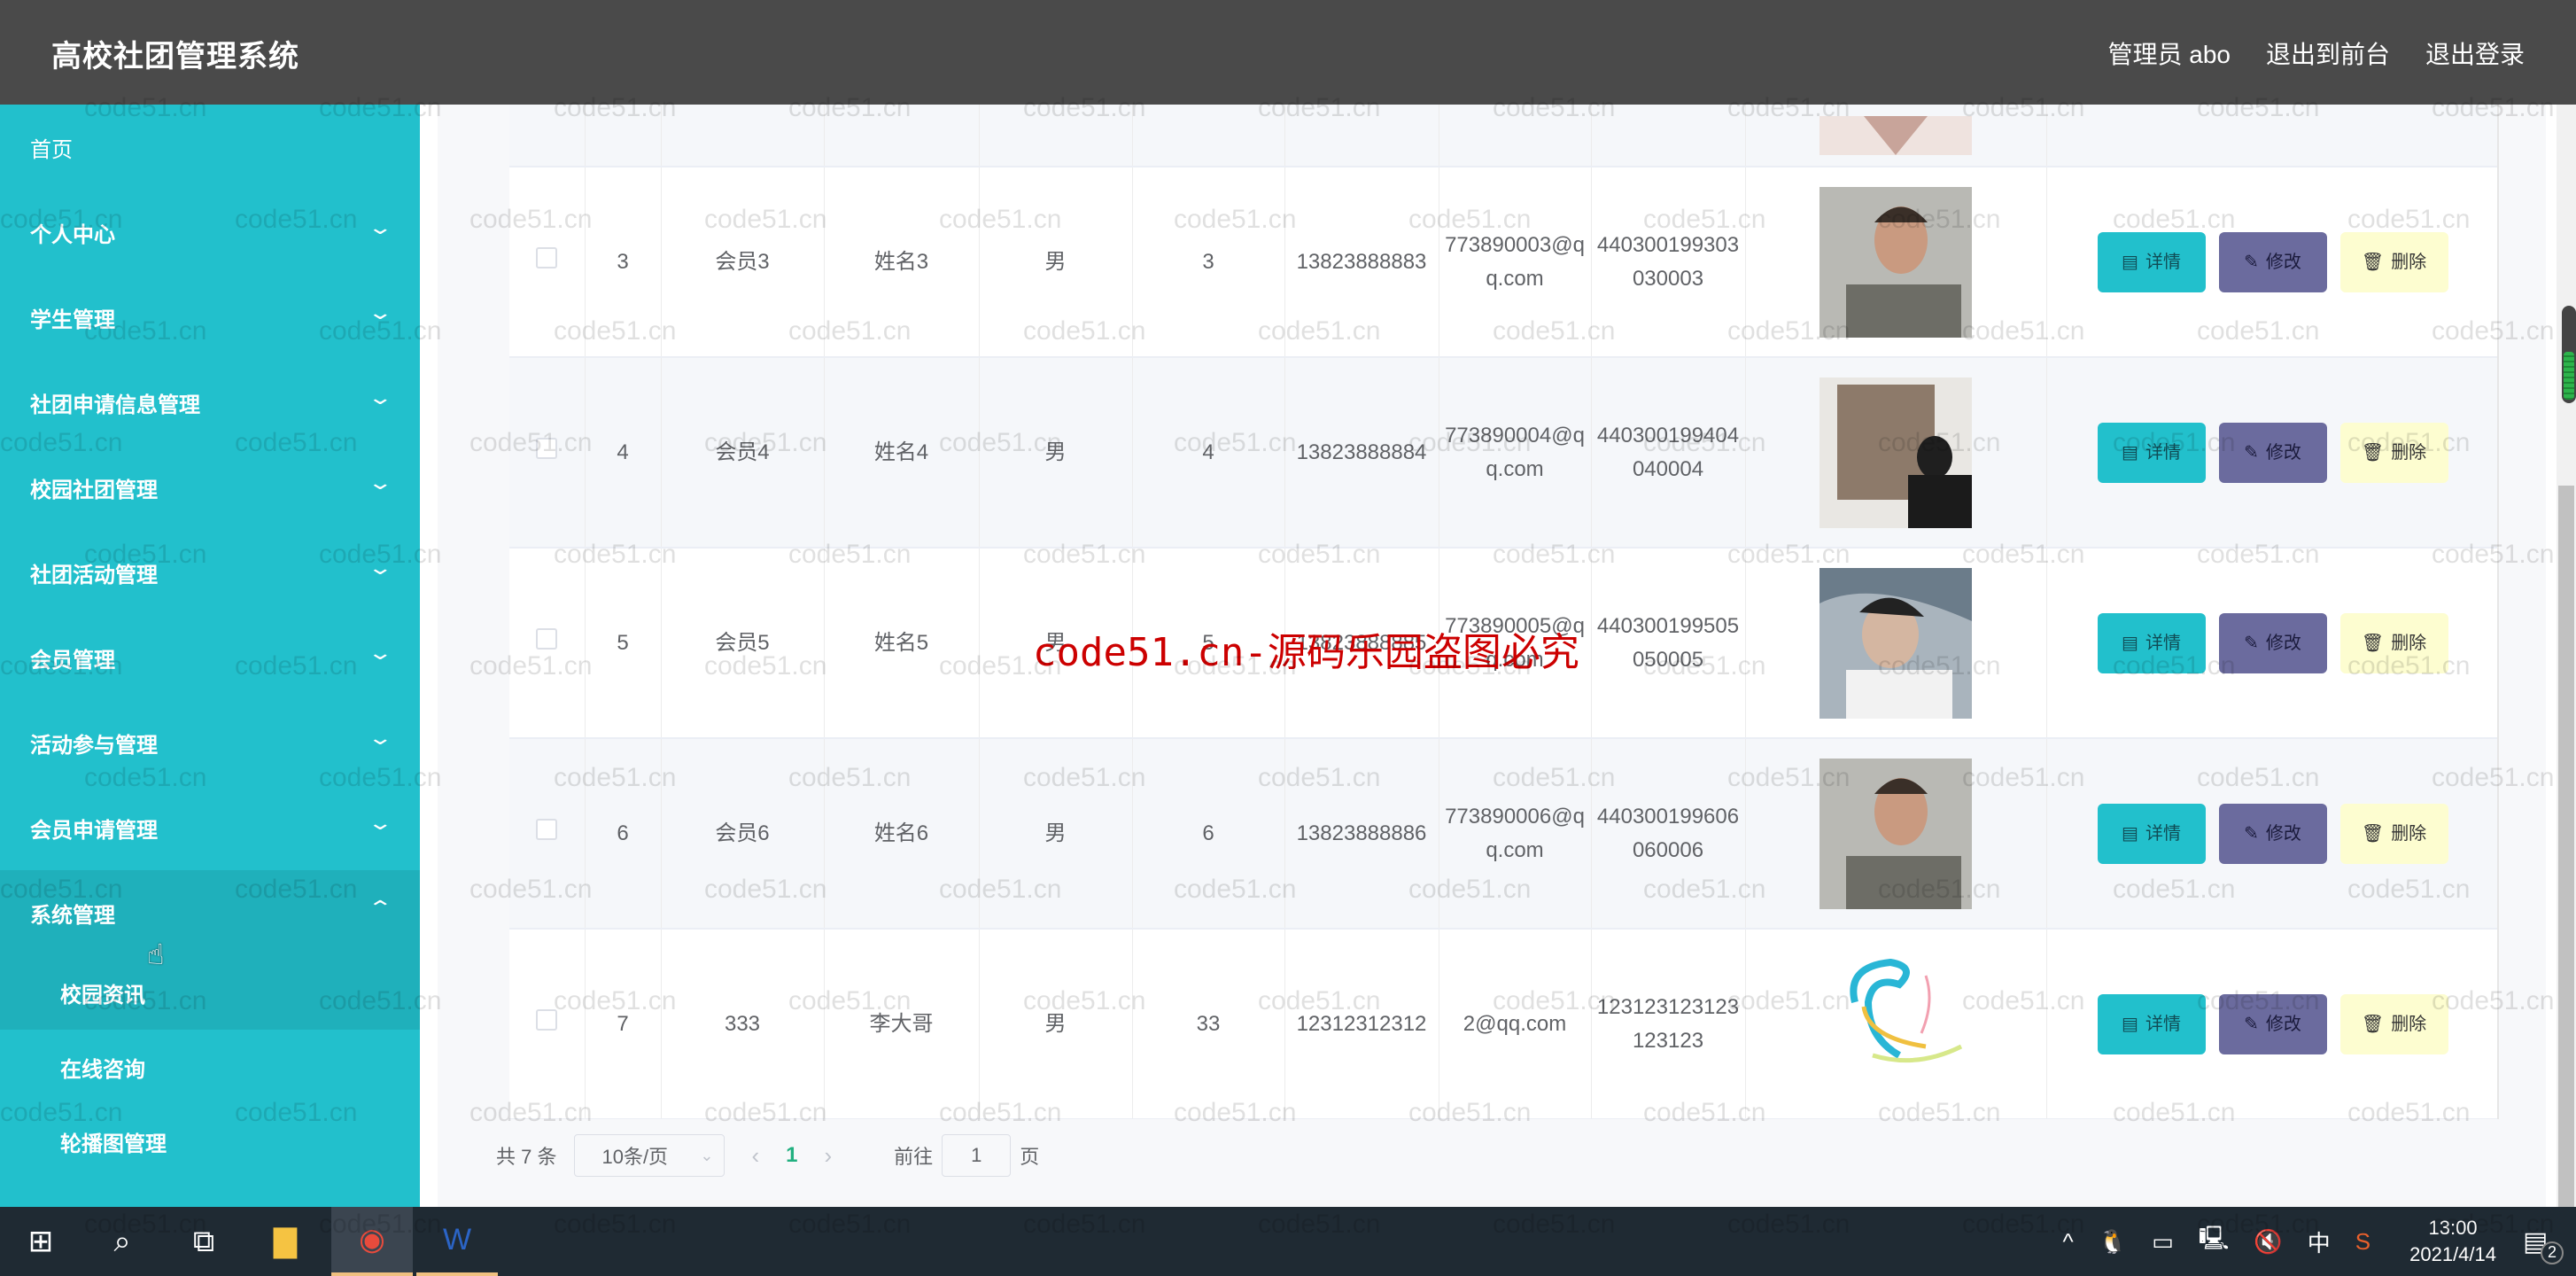 The width and height of the screenshot is (2576, 1276). I want to click on sidebar-item-students: 学生管理 ⌄, so click(210, 317).